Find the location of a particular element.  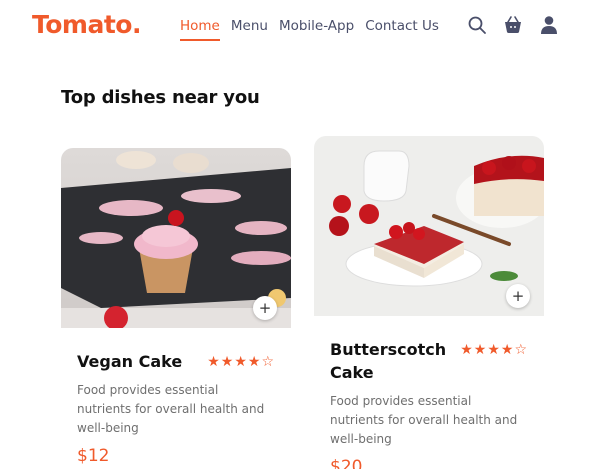

nav-contact-us: Contact Us is located at coordinates (402, 29).